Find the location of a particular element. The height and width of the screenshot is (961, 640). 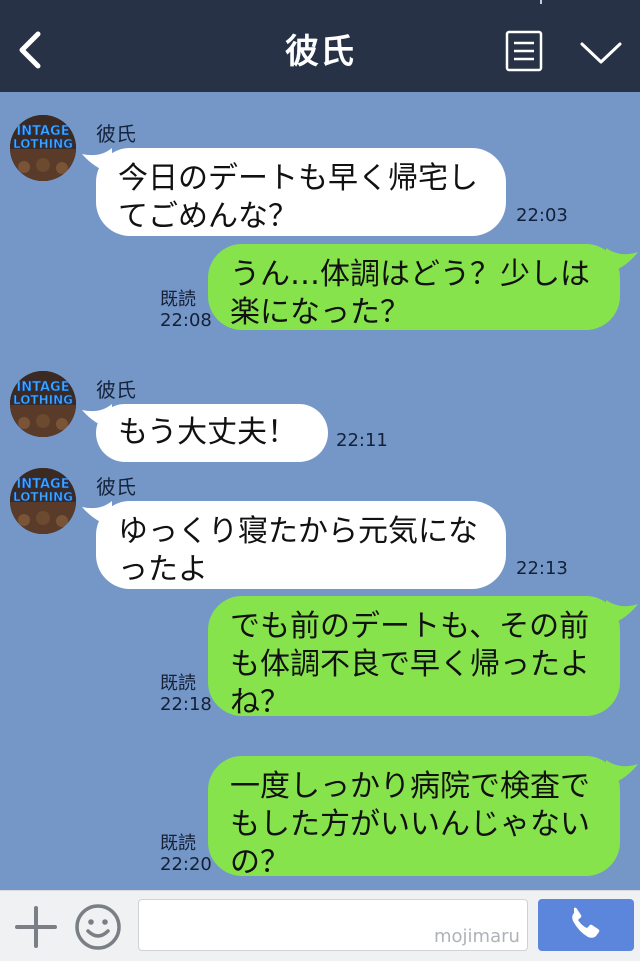

message-text: 一度しっかり病院で検査で もした方がいいんじゃない の？ is located at coordinates (410, 824).